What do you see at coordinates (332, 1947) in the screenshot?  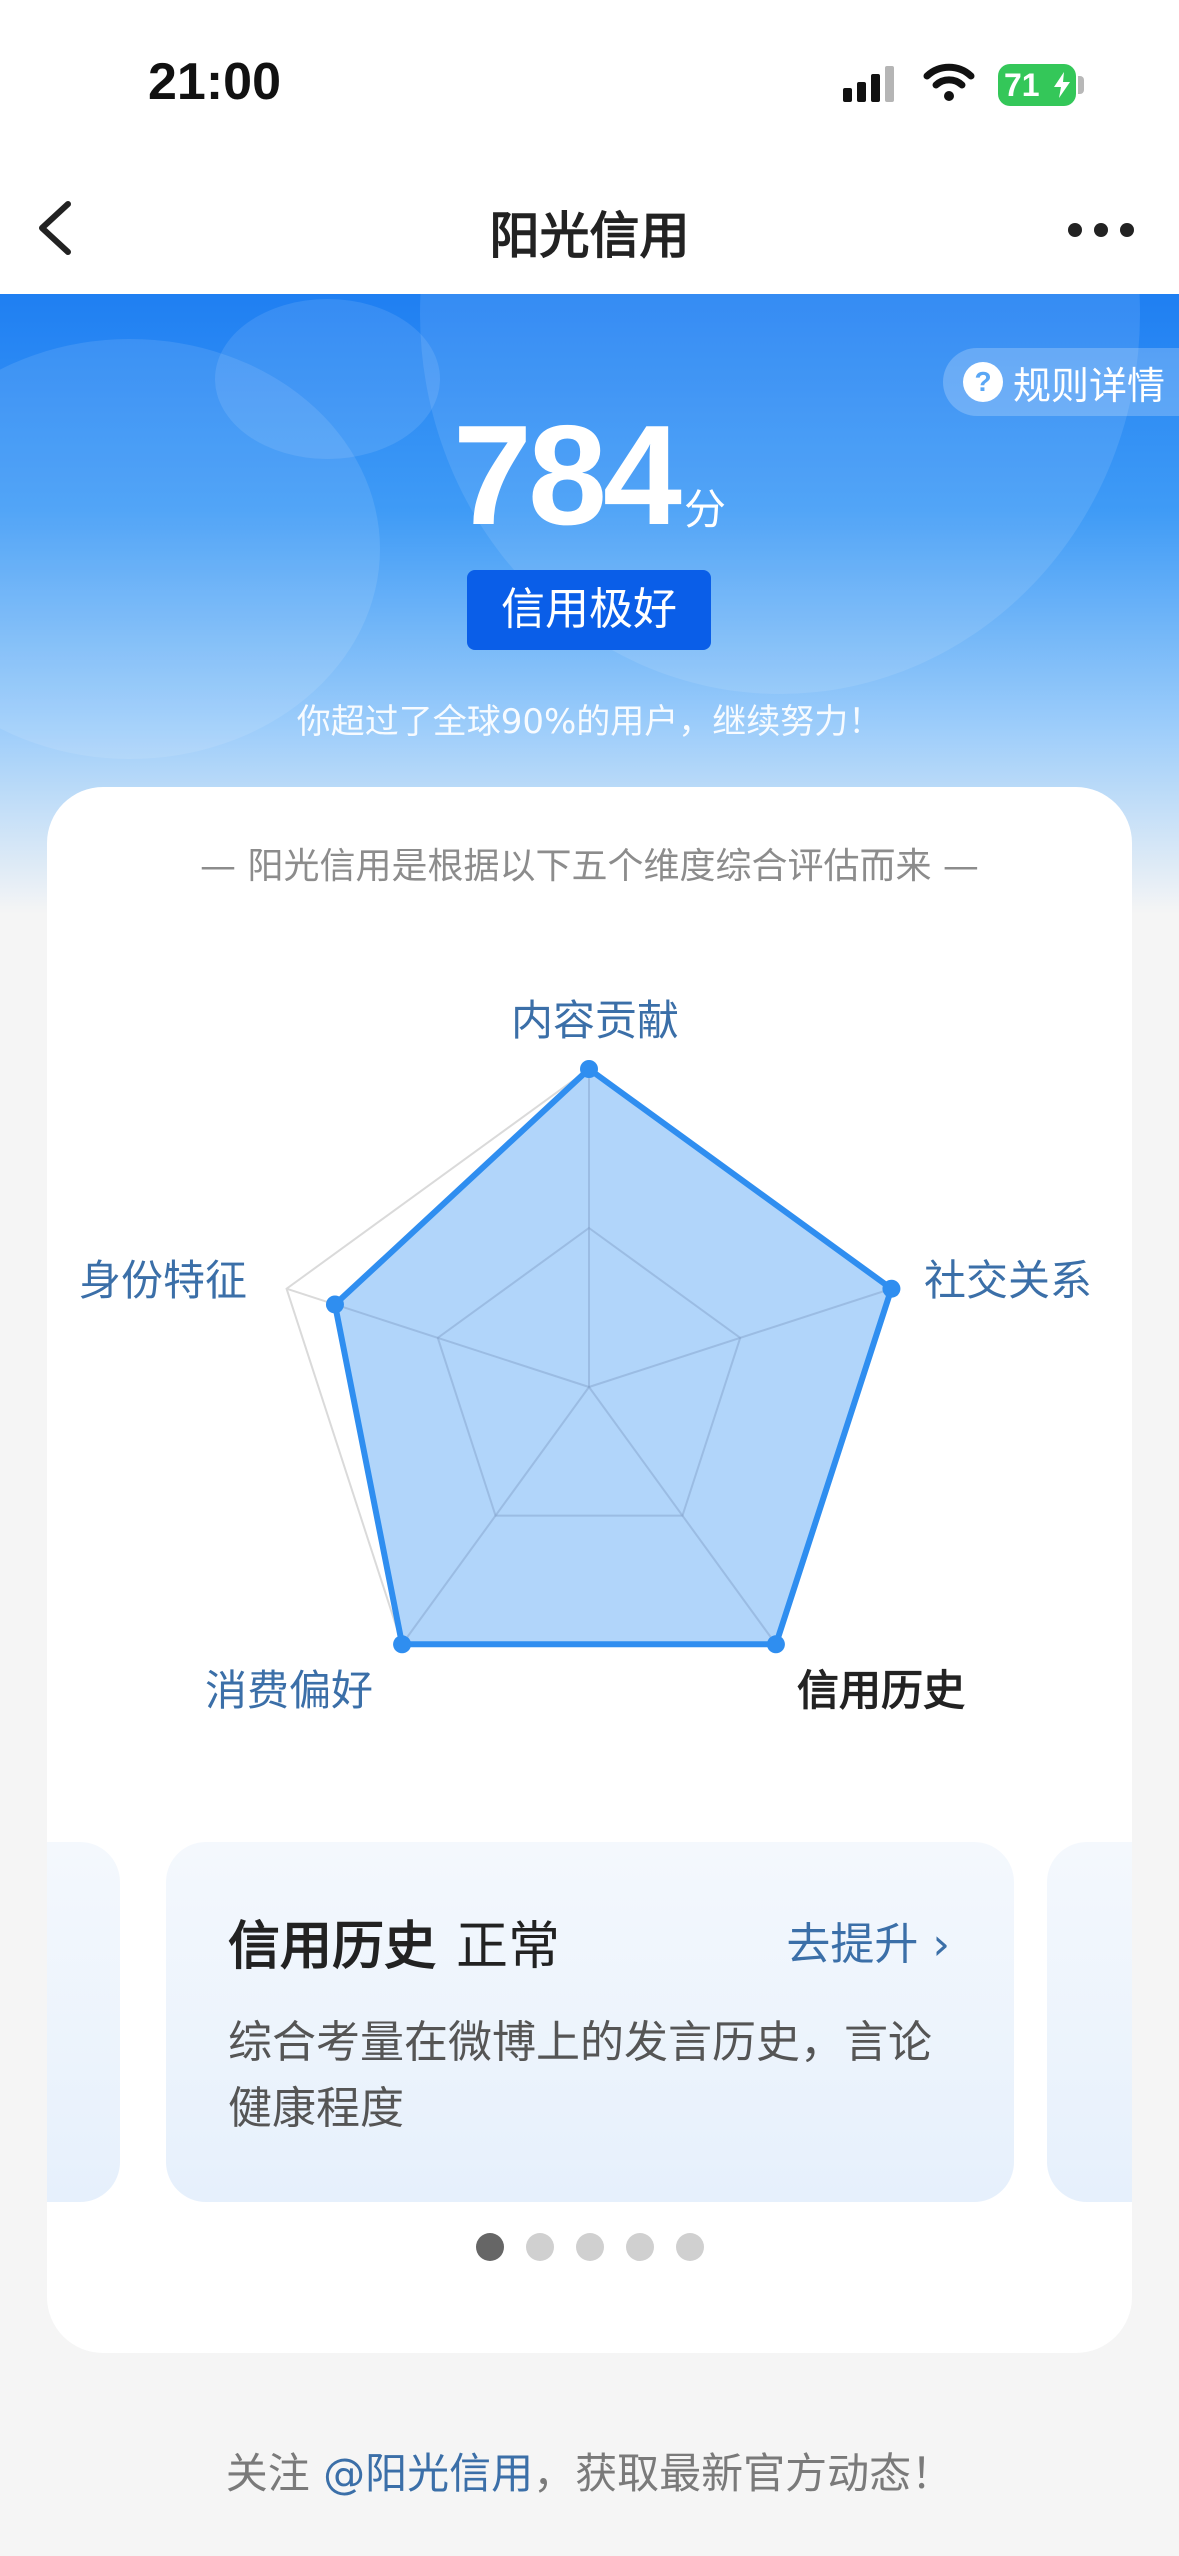 I see `dimension-name: 信用历史` at bounding box center [332, 1947].